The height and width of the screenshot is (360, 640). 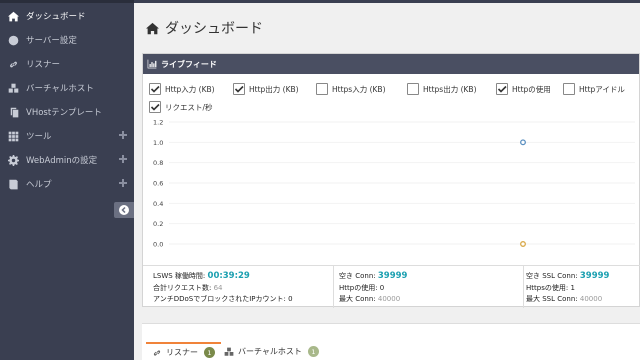 I want to click on checkbox-label: Http入力 (KB), so click(x=190, y=89).